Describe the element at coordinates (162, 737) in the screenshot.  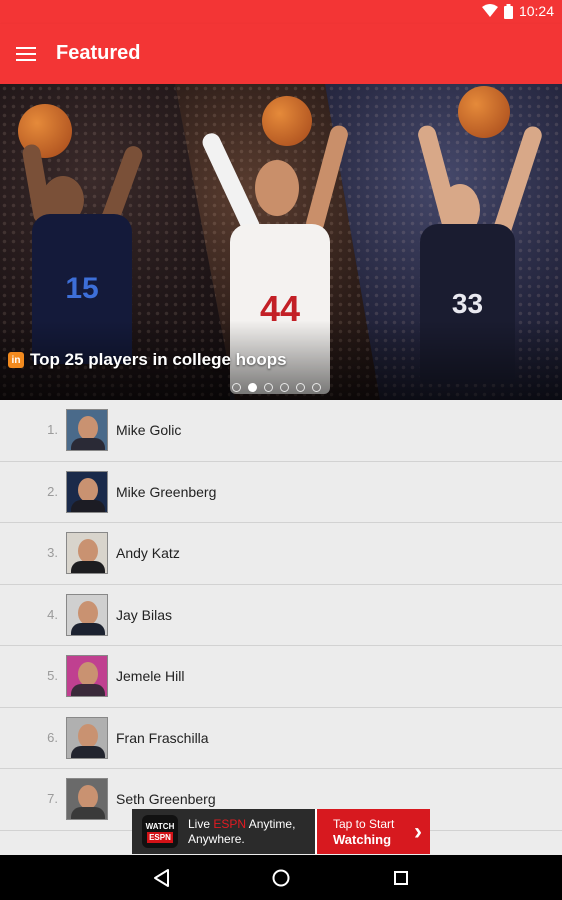
I see `list-item-name: Fran Fraschilla` at that location.